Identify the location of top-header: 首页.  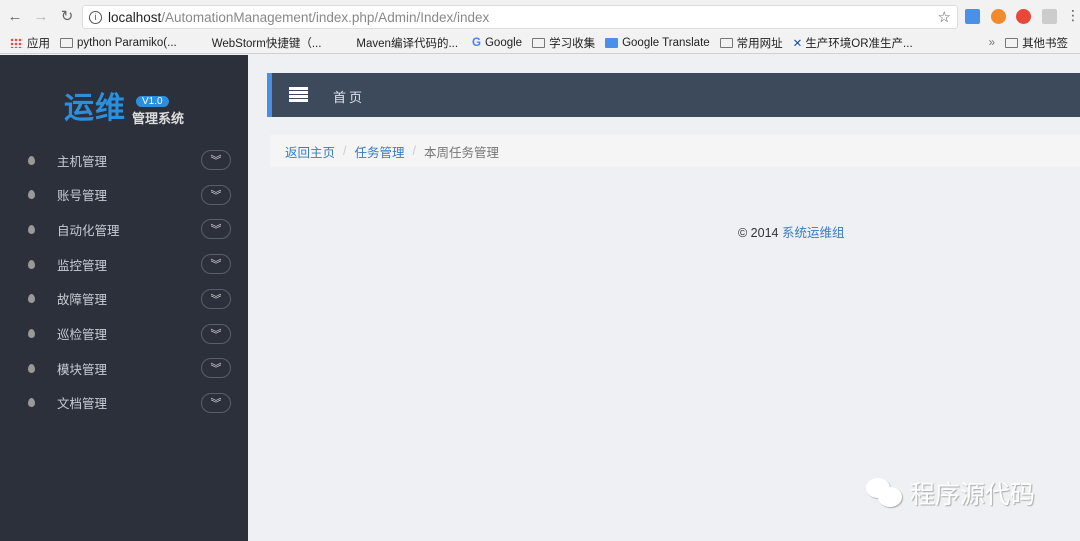
(673, 95).